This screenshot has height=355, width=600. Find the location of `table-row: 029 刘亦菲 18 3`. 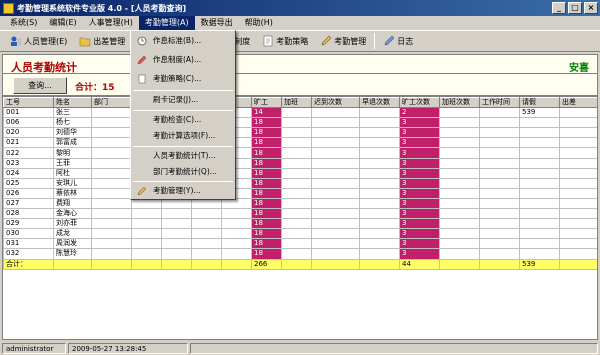

table-row: 029 刘亦菲 18 3 is located at coordinates (300, 224).